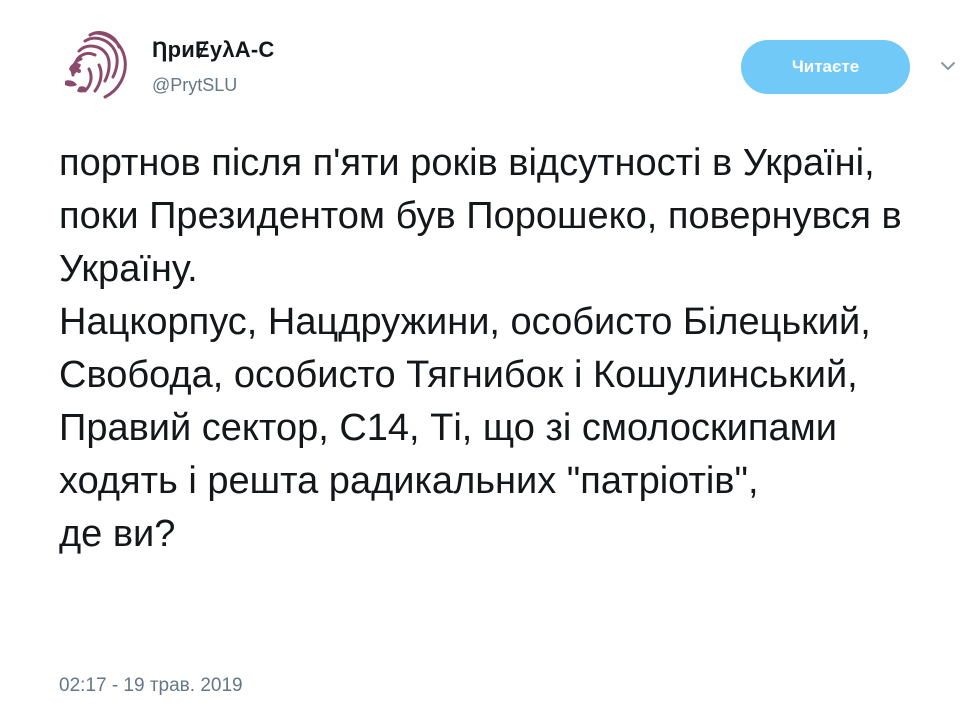 The image size is (960, 708). What do you see at coordinates (151, 686) in the screenshot?
I see `tweet-timestamp: 02:17 - 19 трав. 2019` at bounding box center [151, 686].